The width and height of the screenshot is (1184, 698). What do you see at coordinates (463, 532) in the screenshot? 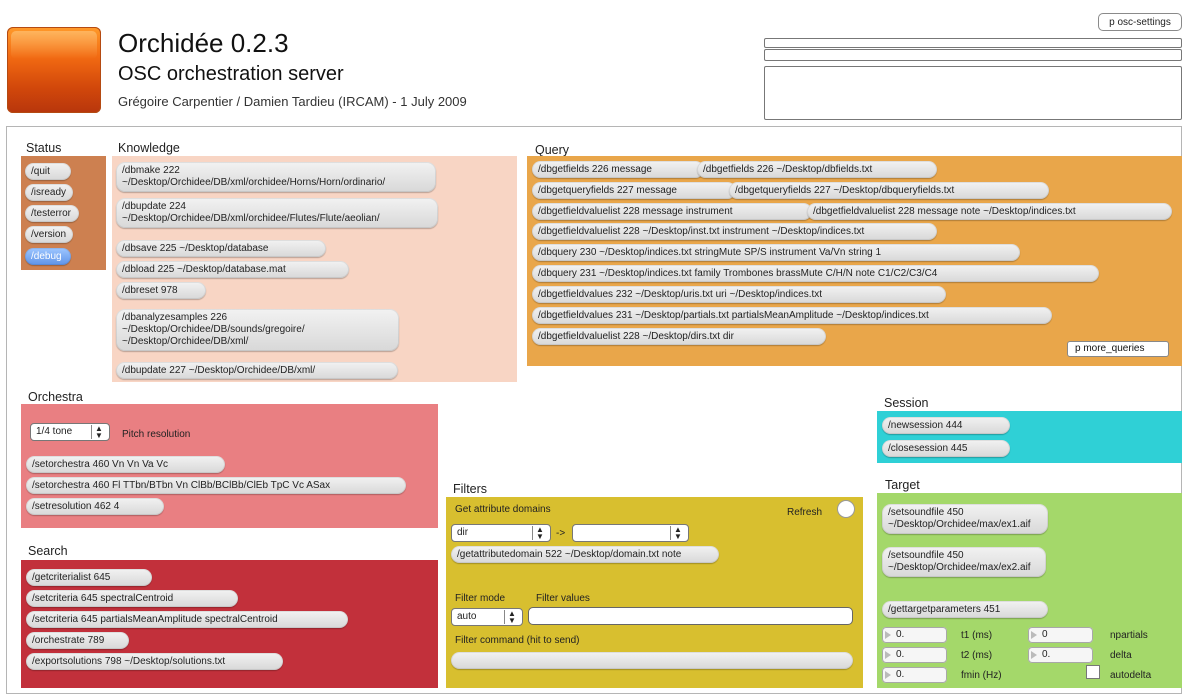
I see `attribute-value: dir` at bounding box center [463, 532].